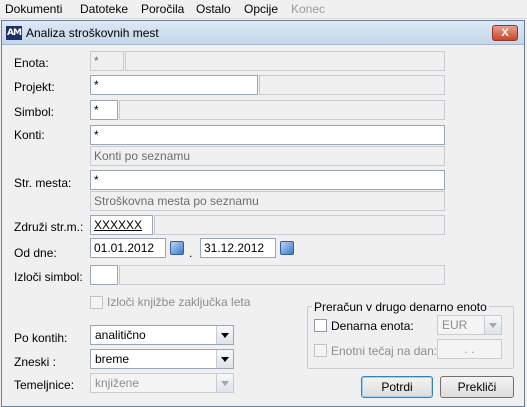  I want to click on menu-item-ostalo: Ostalo, so click(213, 9).